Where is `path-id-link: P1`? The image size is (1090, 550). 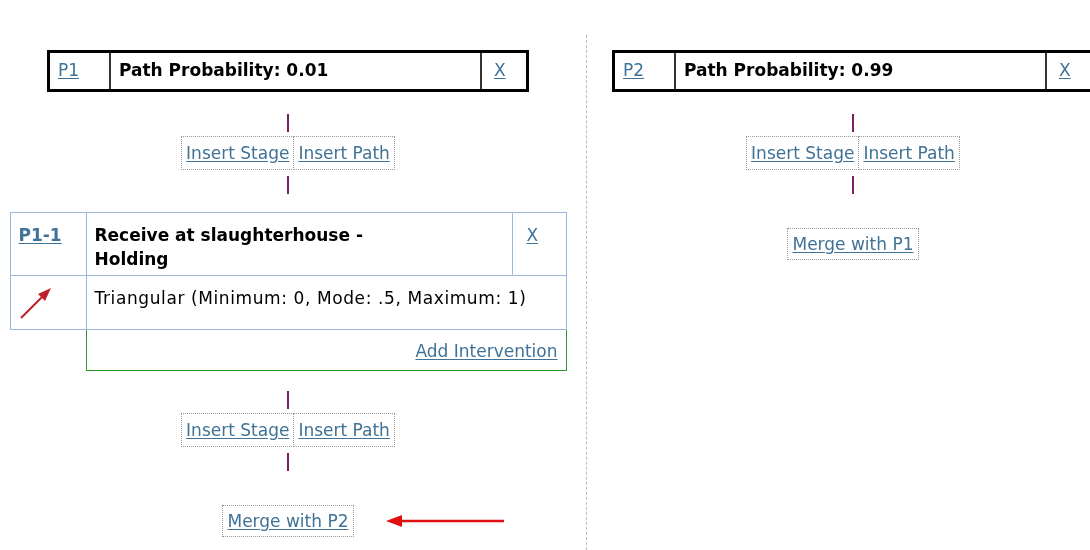
path-id-link: P1 is located at coordinates (69, 71).